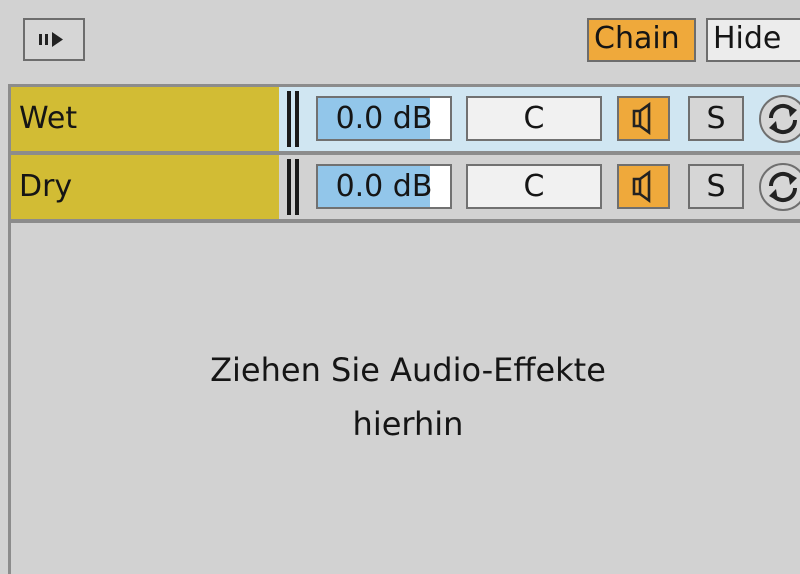 The width and height of the screenshot is (800, 574). I want to click on drop-hint-line-1: Ziehen Sie Audio-Effekte, so click(408, 370).